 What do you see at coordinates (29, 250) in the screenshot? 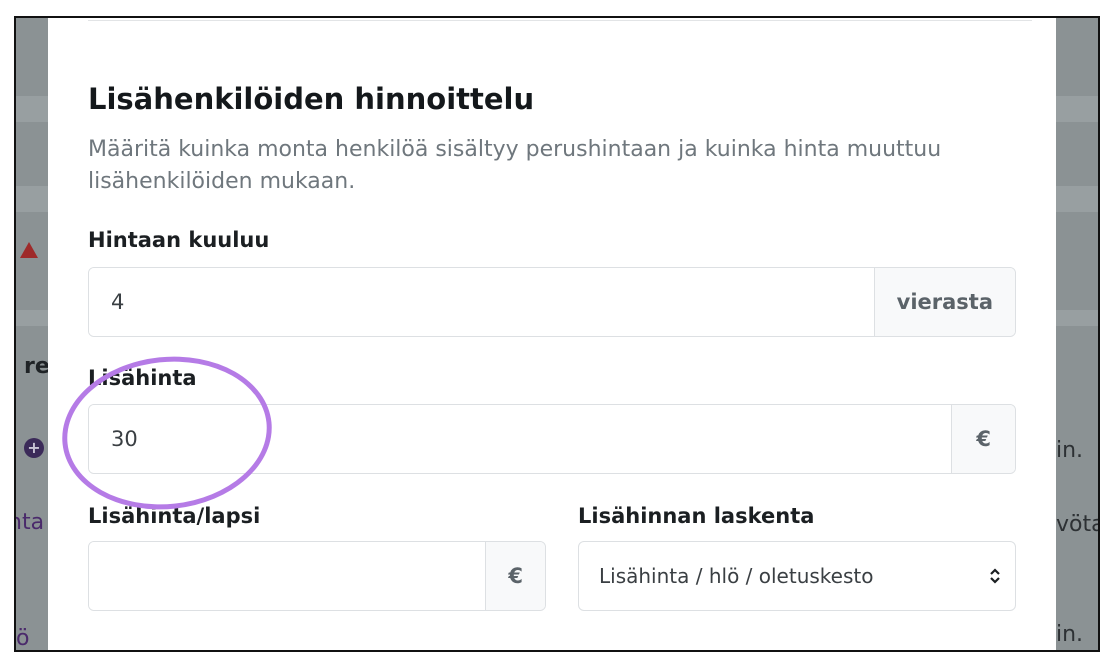
I see `warning-icon` at bounding box center [29, 250].